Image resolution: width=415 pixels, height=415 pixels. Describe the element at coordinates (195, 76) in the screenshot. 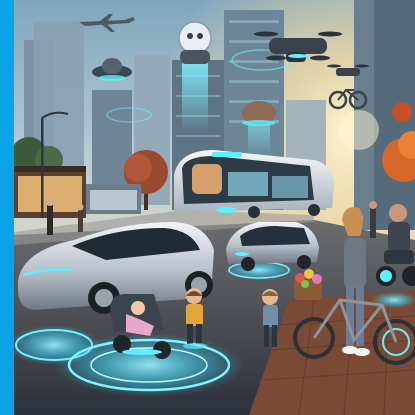

I see `flying-pod-sphere` at that location.